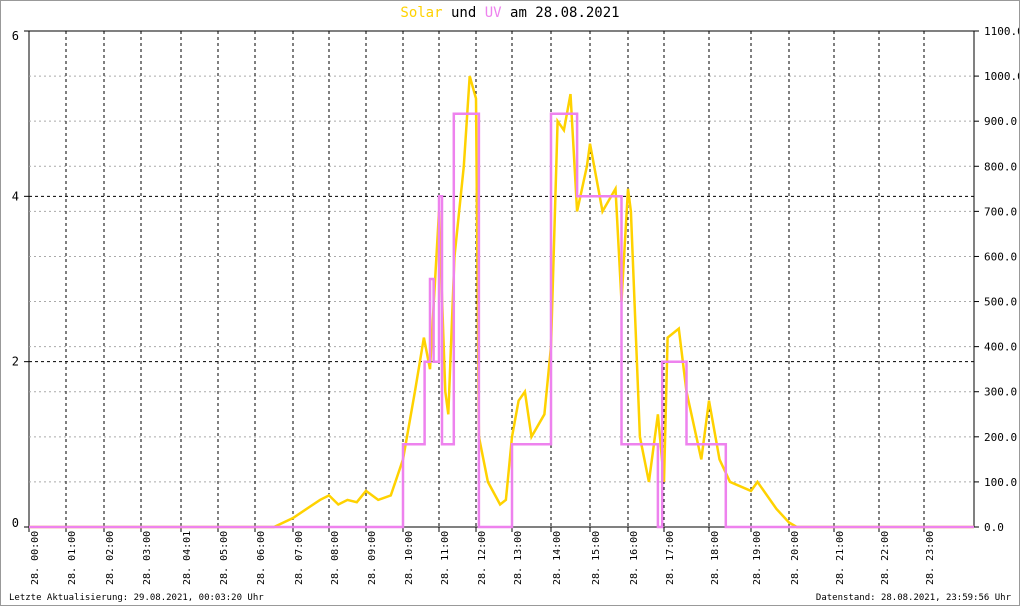 This screenshot has width=1020, height=606. What do you see at coordinates (1000, 482) in the screenshot?
I see `right-tick-label: 100.0` at bounding box center [1000, 482].